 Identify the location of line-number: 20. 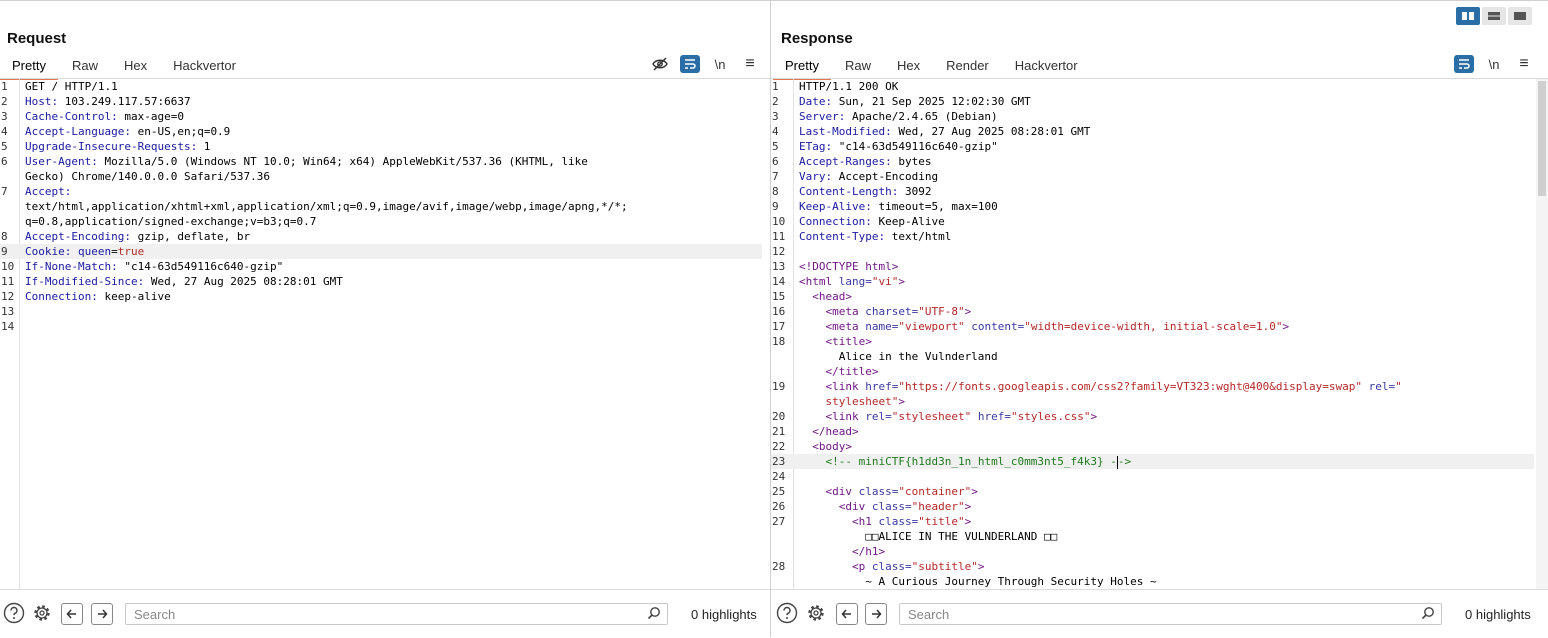
(779, 416).